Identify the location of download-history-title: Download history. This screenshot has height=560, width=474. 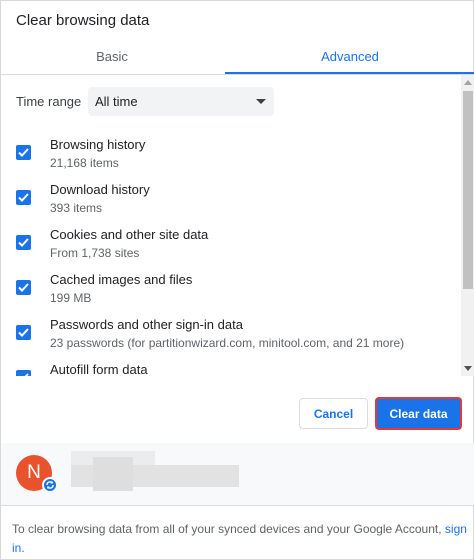
(100, 189).